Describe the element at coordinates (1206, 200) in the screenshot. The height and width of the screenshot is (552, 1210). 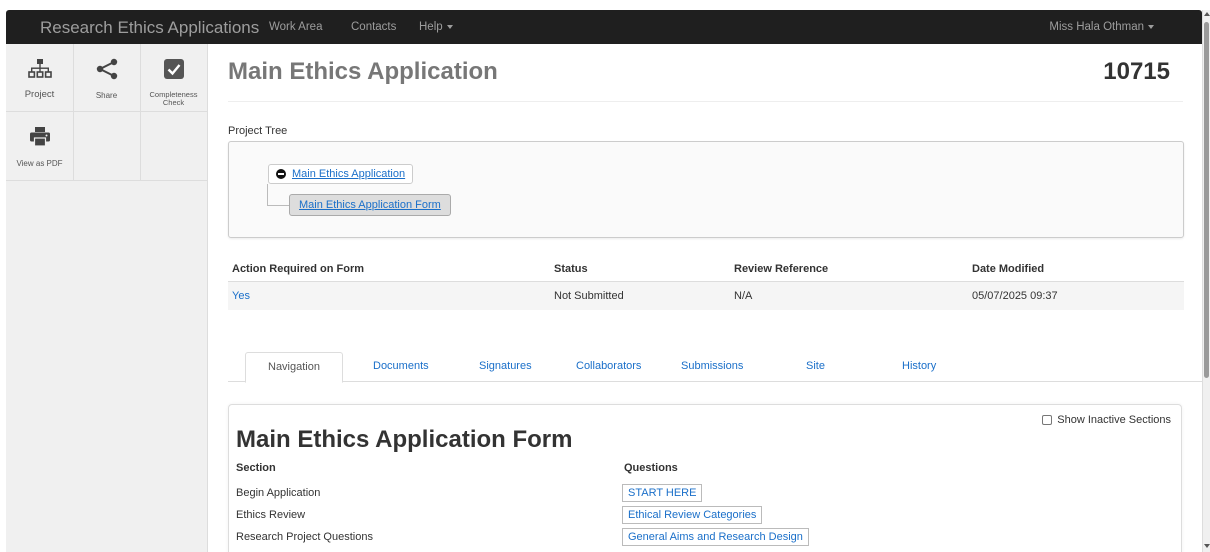
I see `scrollbar-thumb` at that location.